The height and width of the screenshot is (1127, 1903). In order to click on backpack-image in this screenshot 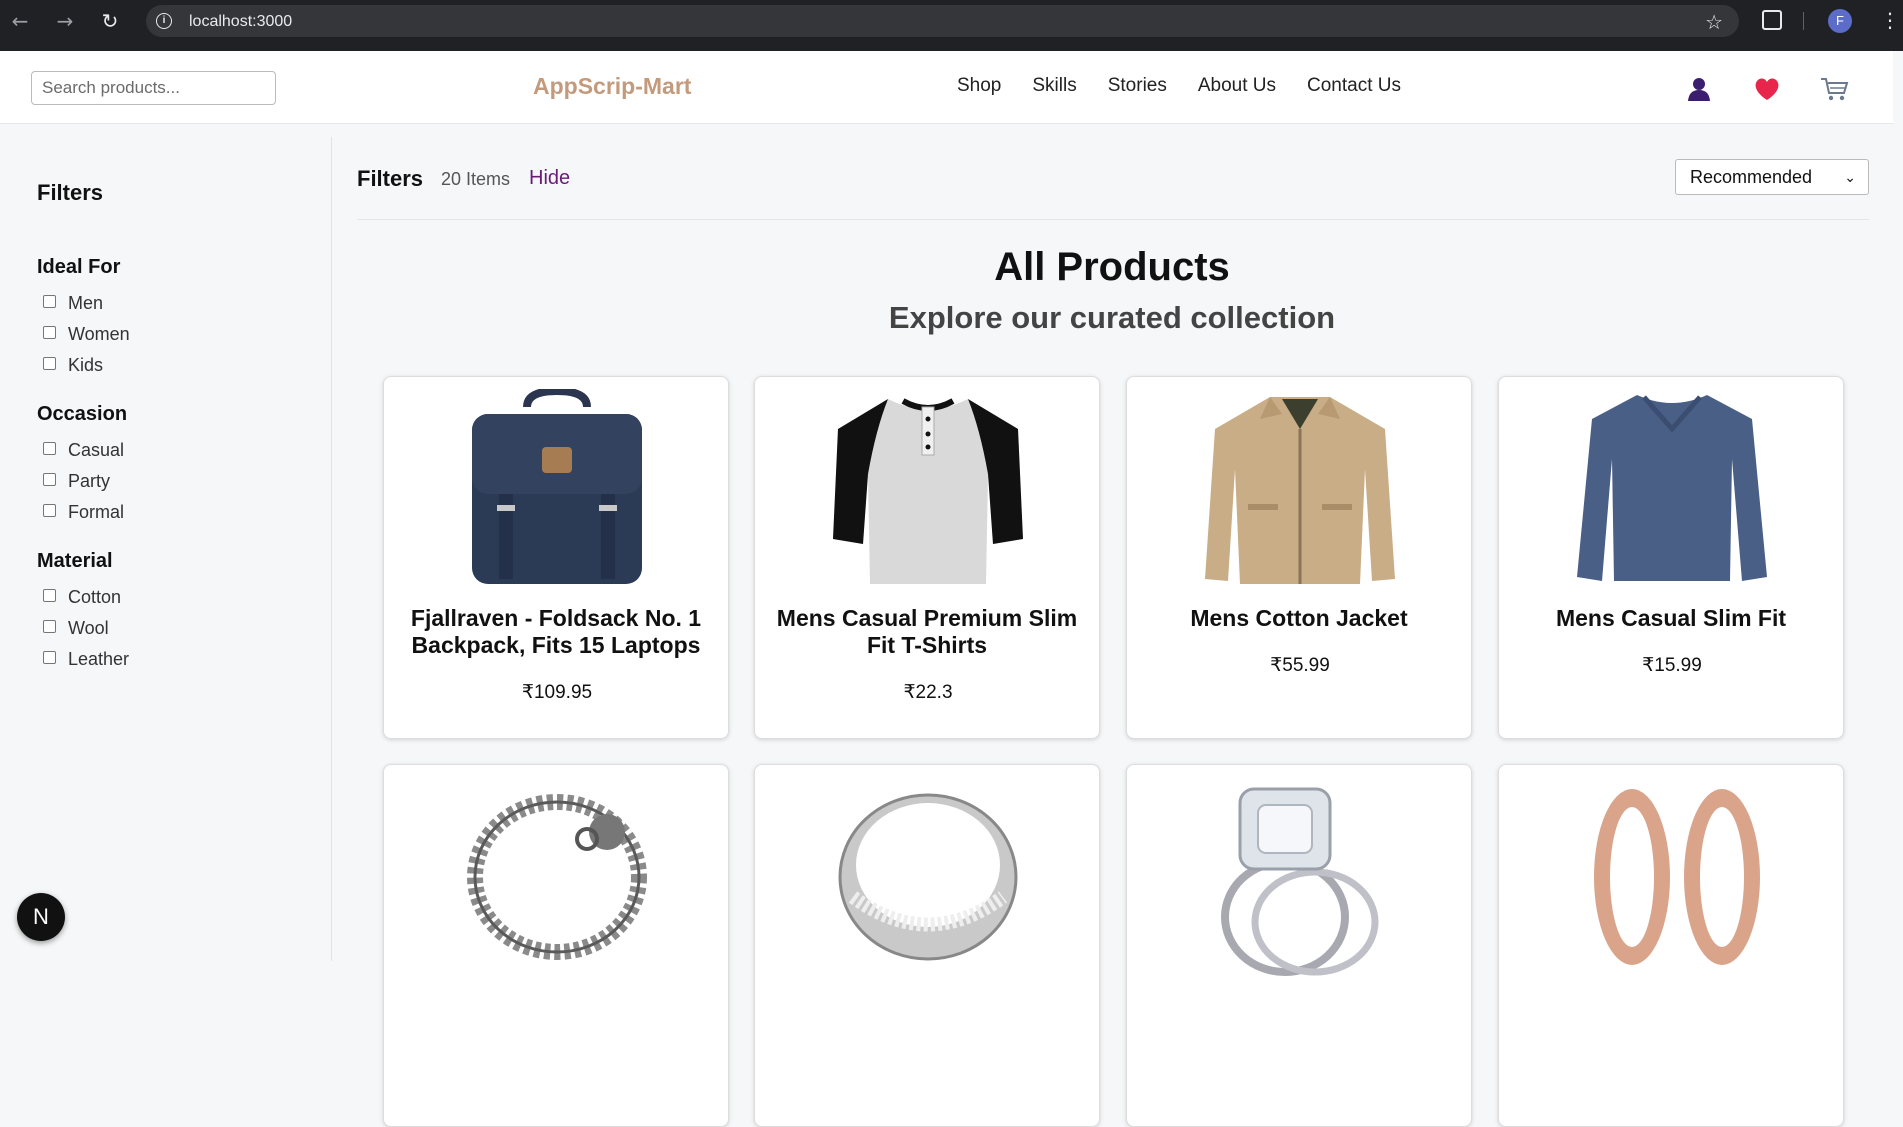, I will do `click(557, 486)`.